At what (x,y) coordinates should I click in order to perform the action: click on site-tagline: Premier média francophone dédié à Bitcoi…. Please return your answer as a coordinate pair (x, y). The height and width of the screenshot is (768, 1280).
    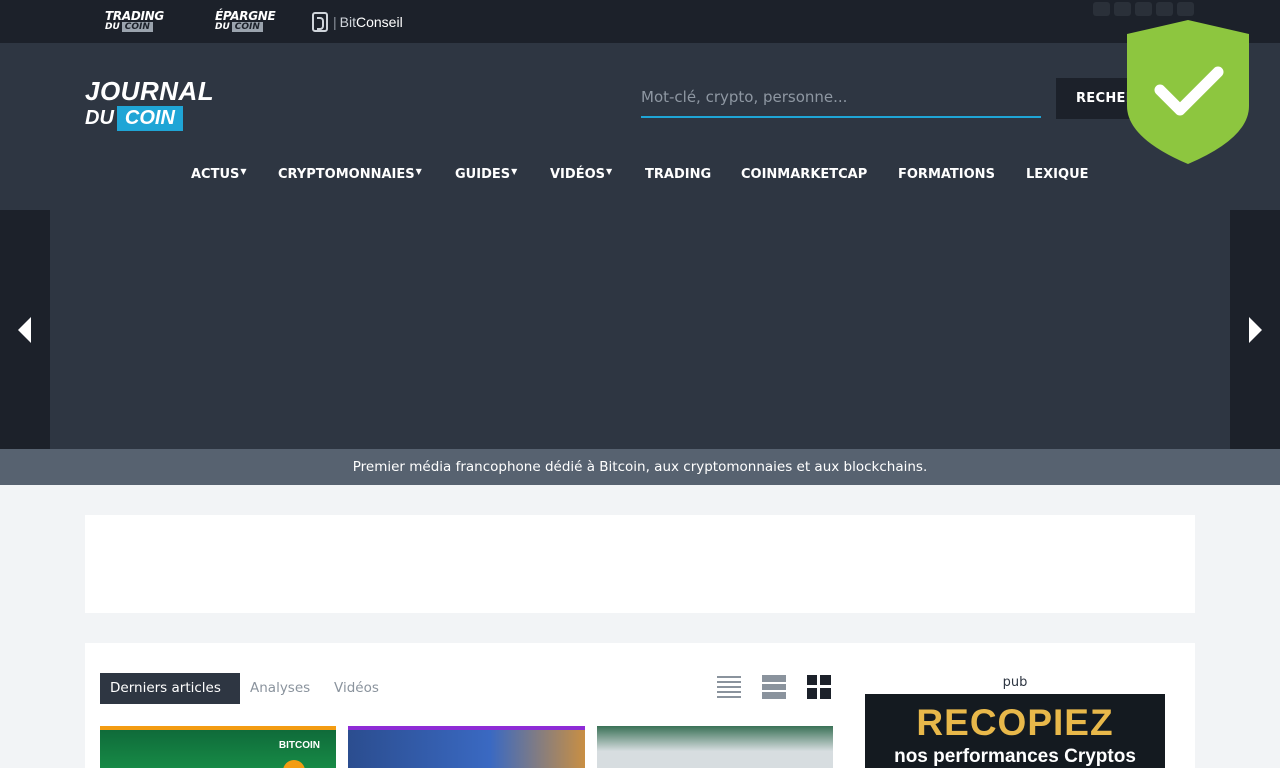
    Looking at the image, I should click on (640, 467).